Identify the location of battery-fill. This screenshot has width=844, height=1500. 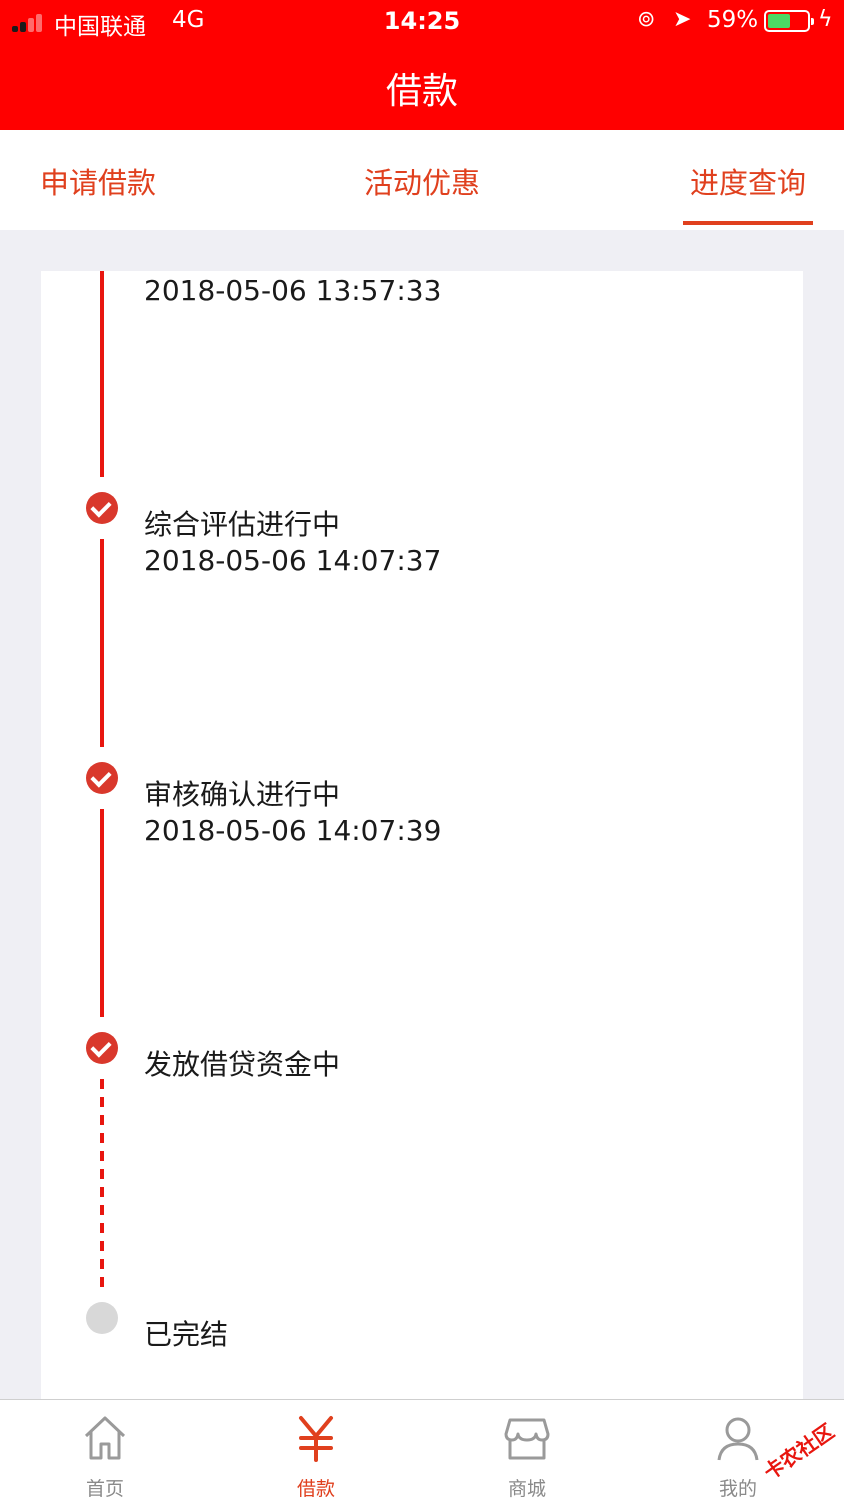
(779, 21).